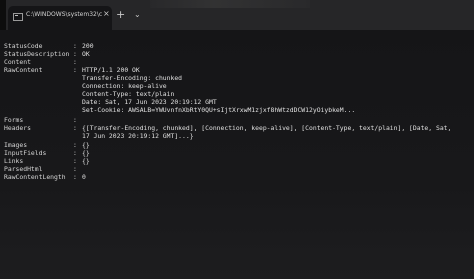  Describe the element at coordinates (35, 177) in the screenshot. I see `raw-content-length-label: RawContentLength` at that location.